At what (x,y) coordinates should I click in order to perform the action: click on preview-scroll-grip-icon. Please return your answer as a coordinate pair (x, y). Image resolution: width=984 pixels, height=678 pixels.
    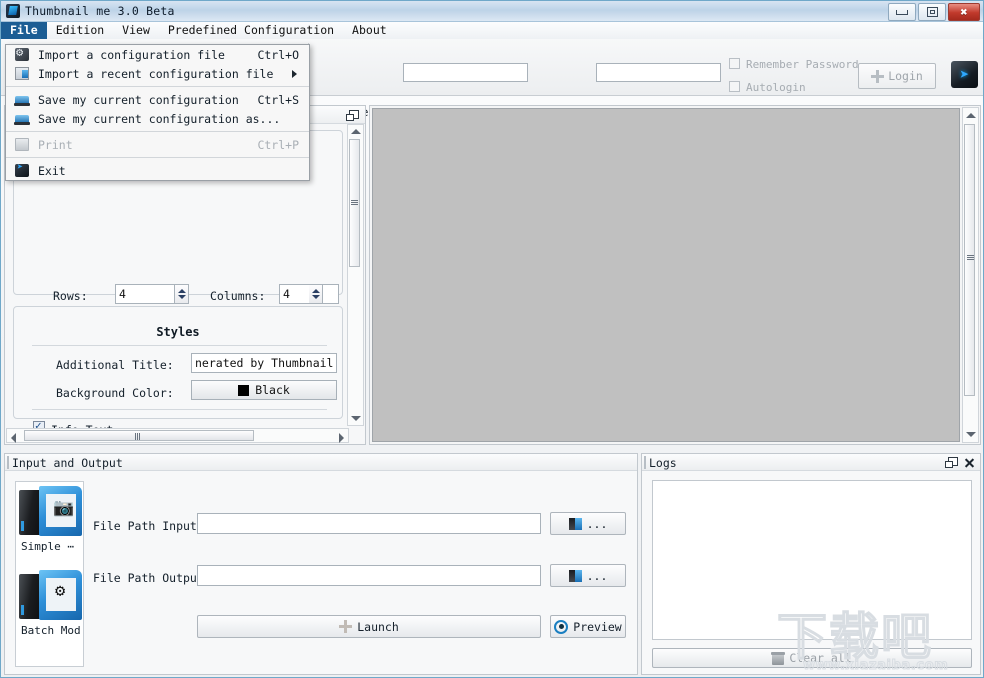
    Looking at the image, I should click on (970, 258).